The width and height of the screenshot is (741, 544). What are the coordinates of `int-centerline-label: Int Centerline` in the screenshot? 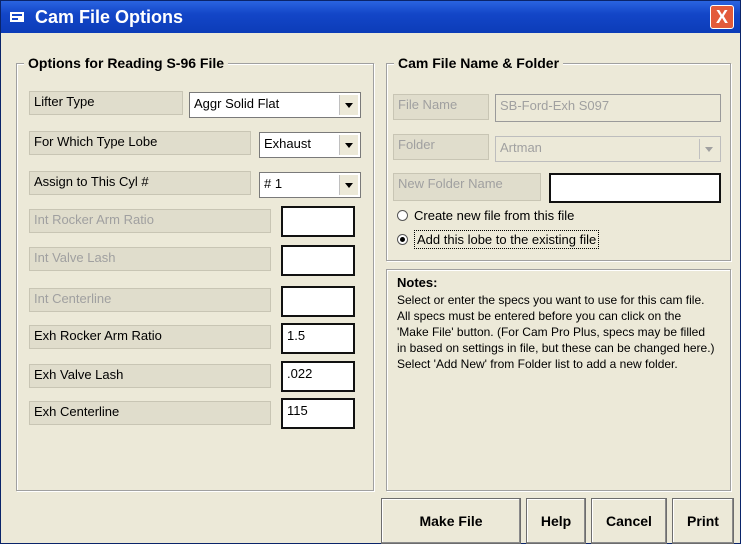 It's located at (150, 300).